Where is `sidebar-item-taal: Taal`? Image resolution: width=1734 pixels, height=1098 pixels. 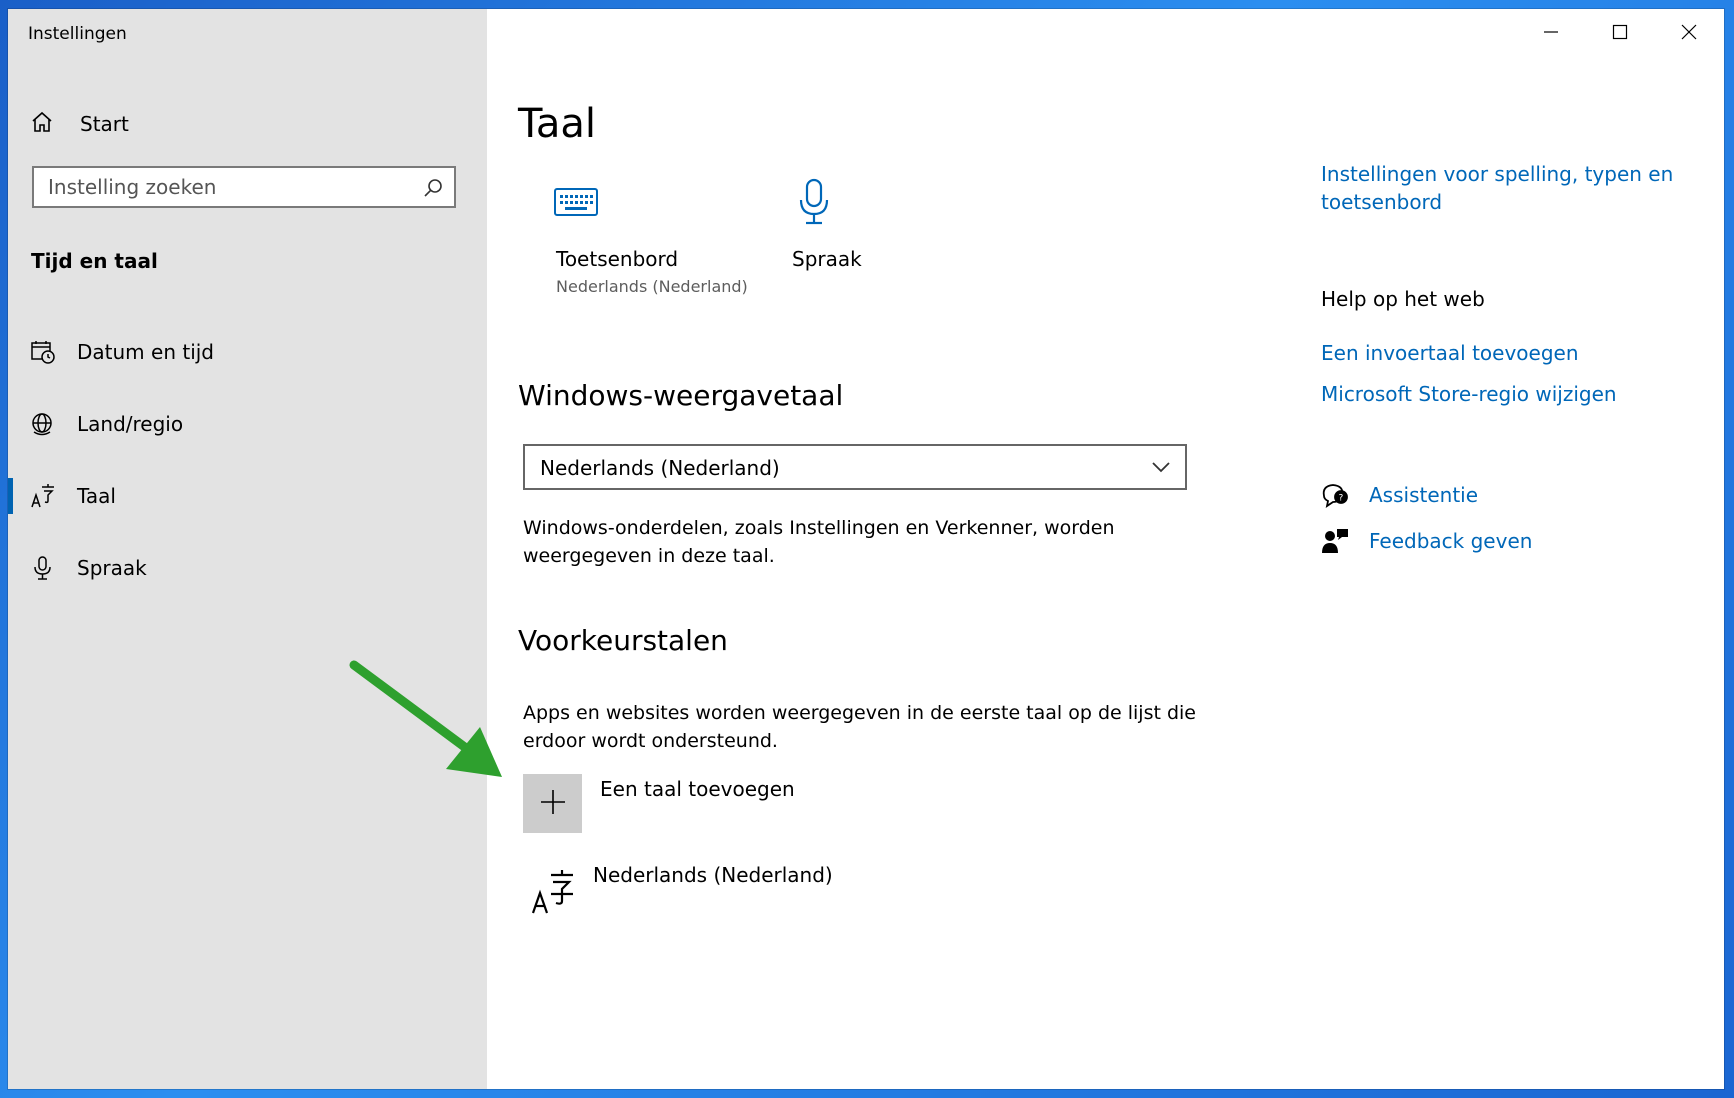 sidebar-item-taal: Taal is located at coordinates (247, 496).